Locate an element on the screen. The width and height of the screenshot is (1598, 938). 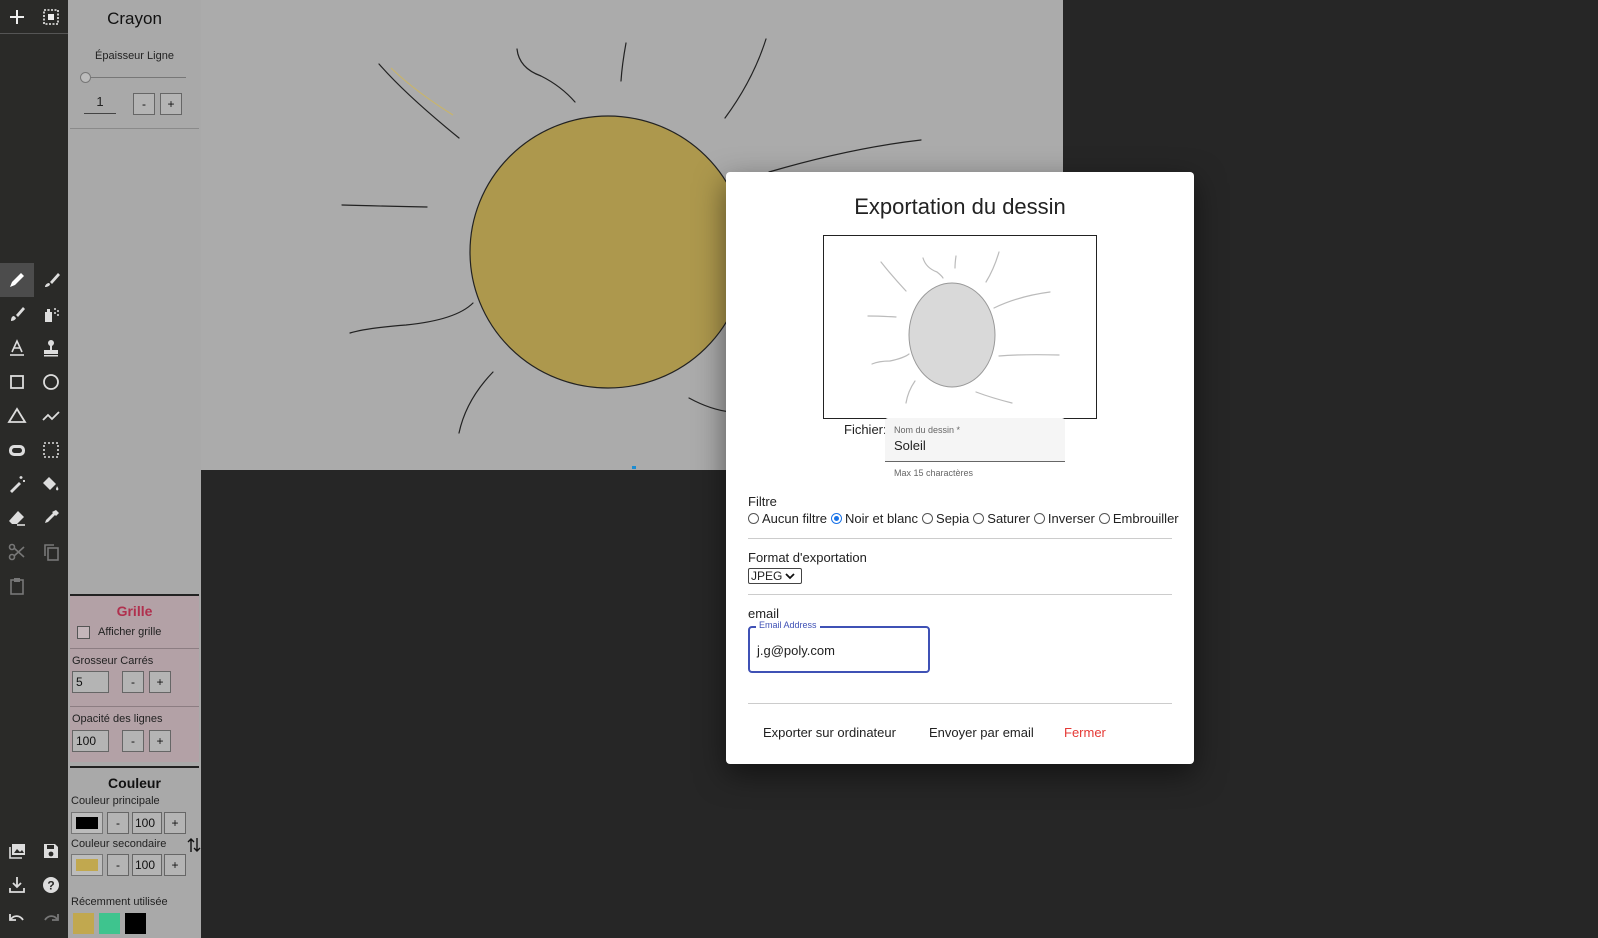
tool-sidebar: ? is located at coordinates (34, 469).